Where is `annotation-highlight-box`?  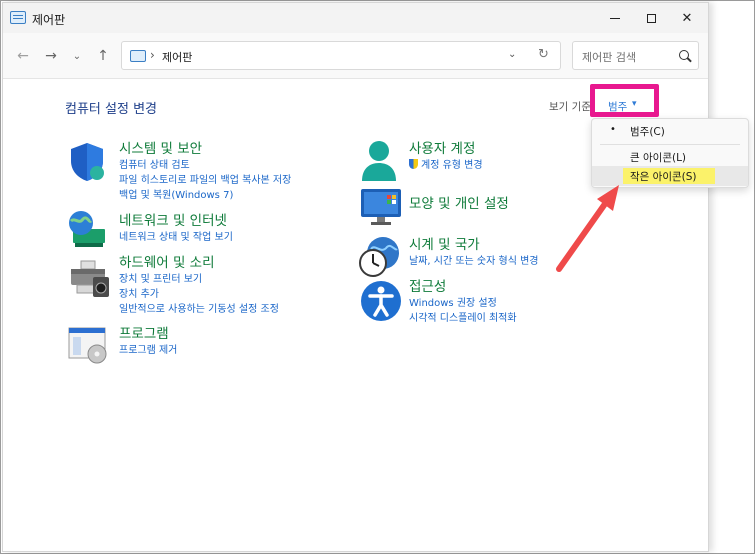
annotation-highlight-box is located at coordinates (624, 100).